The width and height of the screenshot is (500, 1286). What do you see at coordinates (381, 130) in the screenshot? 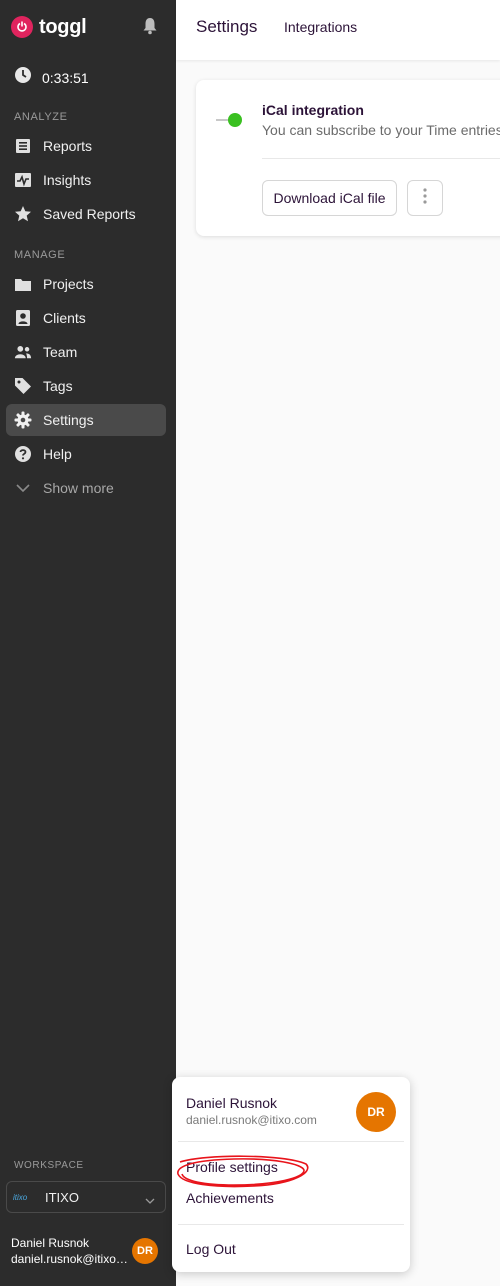
I see `card-description: You can subscribe to your Time entries` at bounding box center [381, 130].